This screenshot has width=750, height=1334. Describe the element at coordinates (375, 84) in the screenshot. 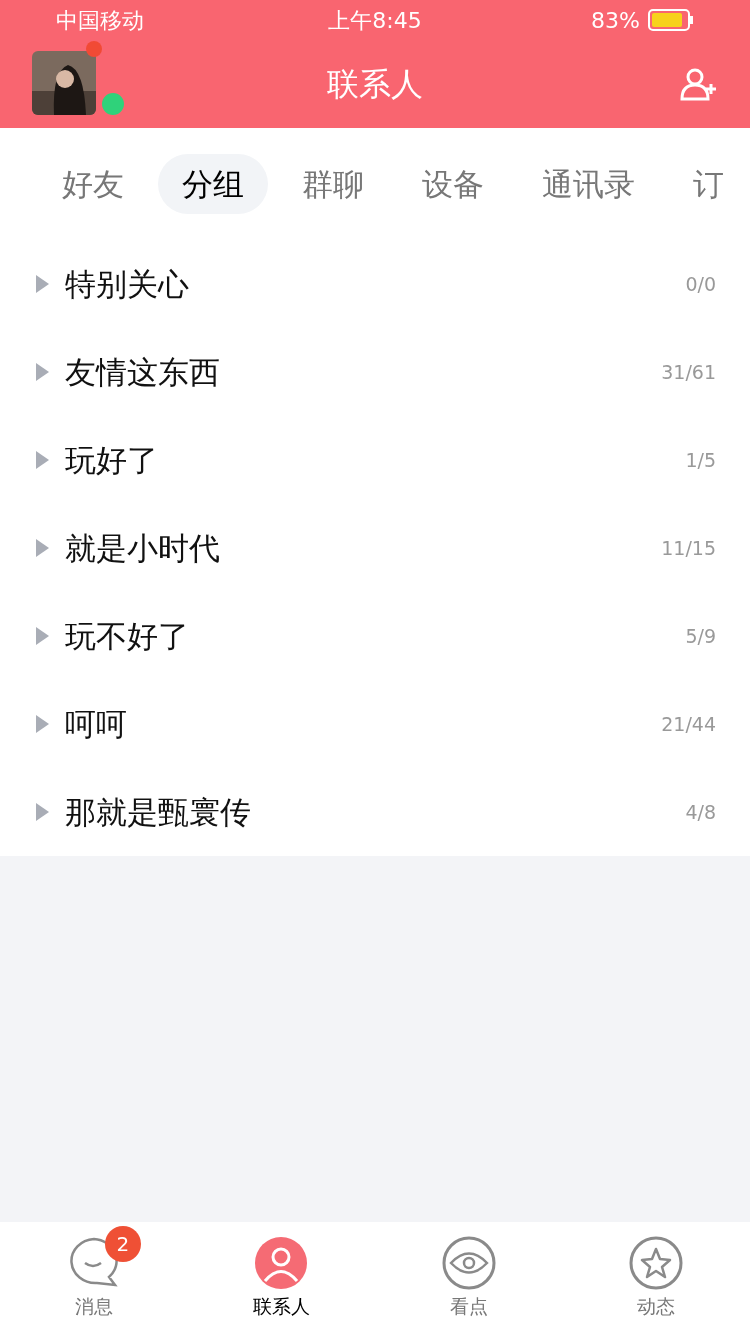

I see `page-title: 联系人` at that location.